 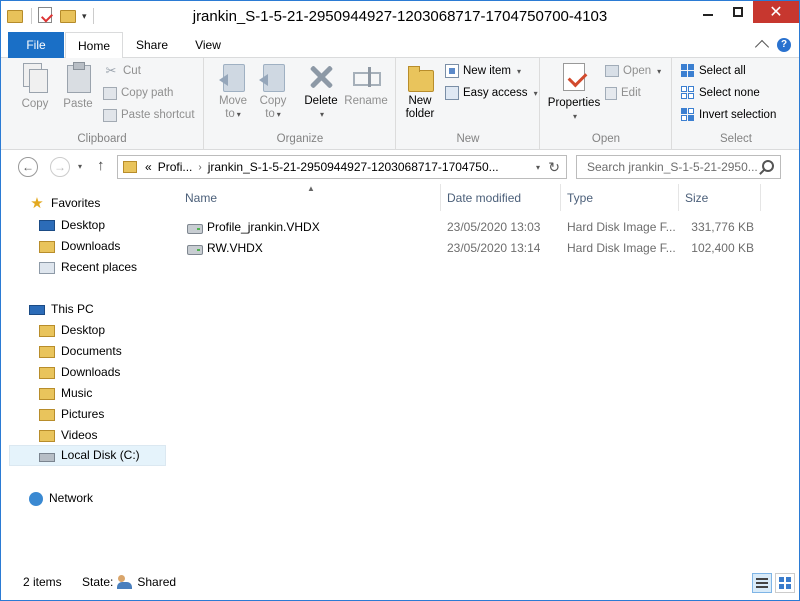 What do you see at coordinates (80, 351) in the screenshot?
I see `nav-pc-documents: Documents` at bounding box center [80, 351].